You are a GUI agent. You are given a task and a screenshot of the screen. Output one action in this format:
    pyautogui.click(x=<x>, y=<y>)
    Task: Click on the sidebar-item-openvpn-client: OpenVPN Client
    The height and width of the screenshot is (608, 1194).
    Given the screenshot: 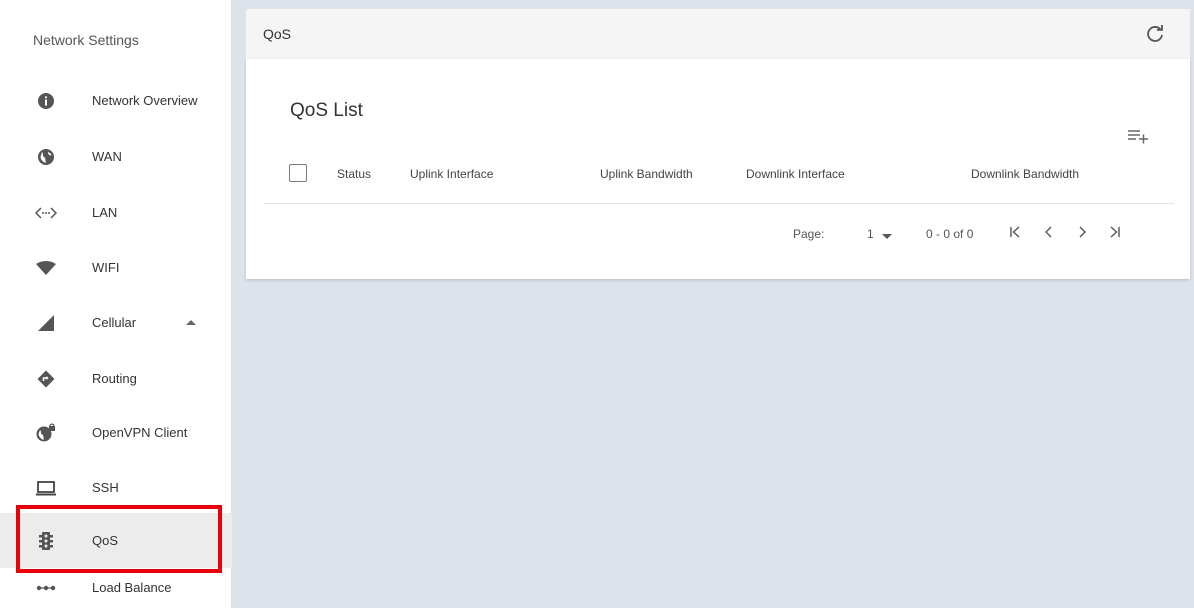 What is the action you would take?
    pyautogui.click(x=116, y=432)
    